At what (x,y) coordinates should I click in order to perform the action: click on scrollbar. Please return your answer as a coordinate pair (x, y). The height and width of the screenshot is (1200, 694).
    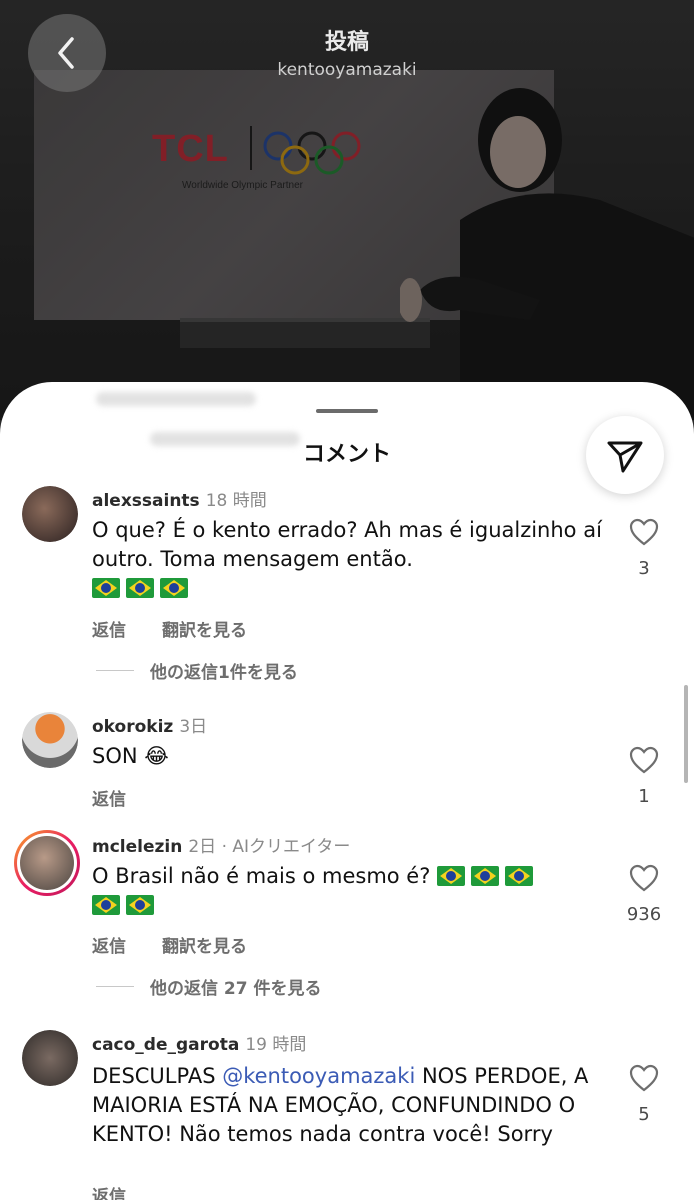
    Looking at the image, I should click on (686, 734).